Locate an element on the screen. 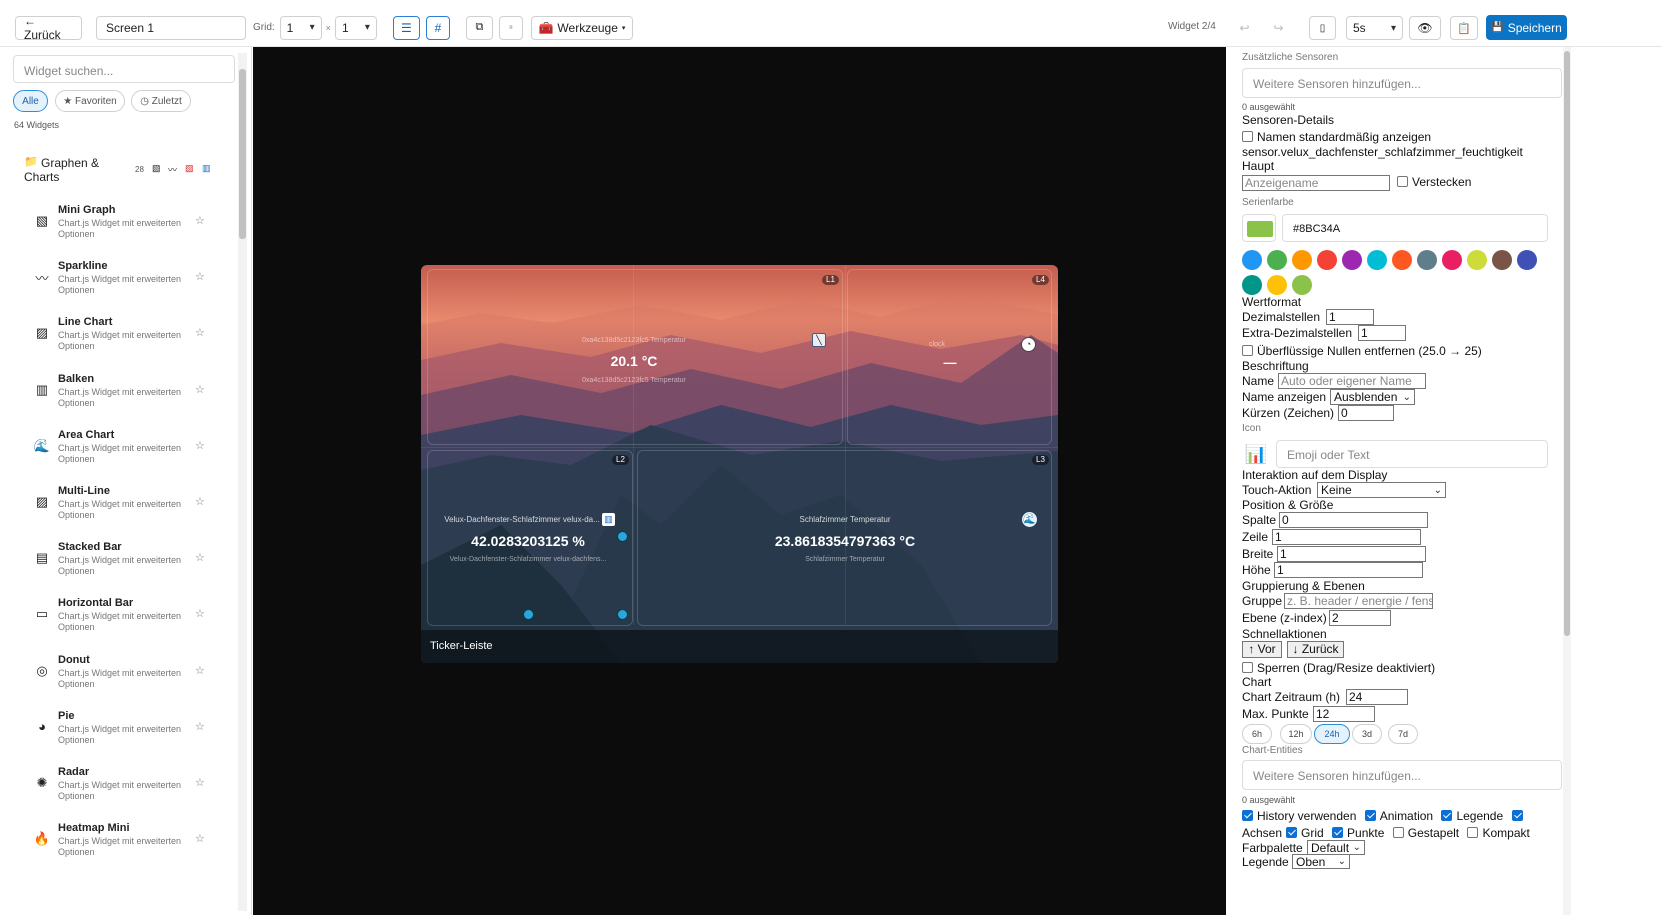  device-button: ▯ is located at coordinates (1322, 28).